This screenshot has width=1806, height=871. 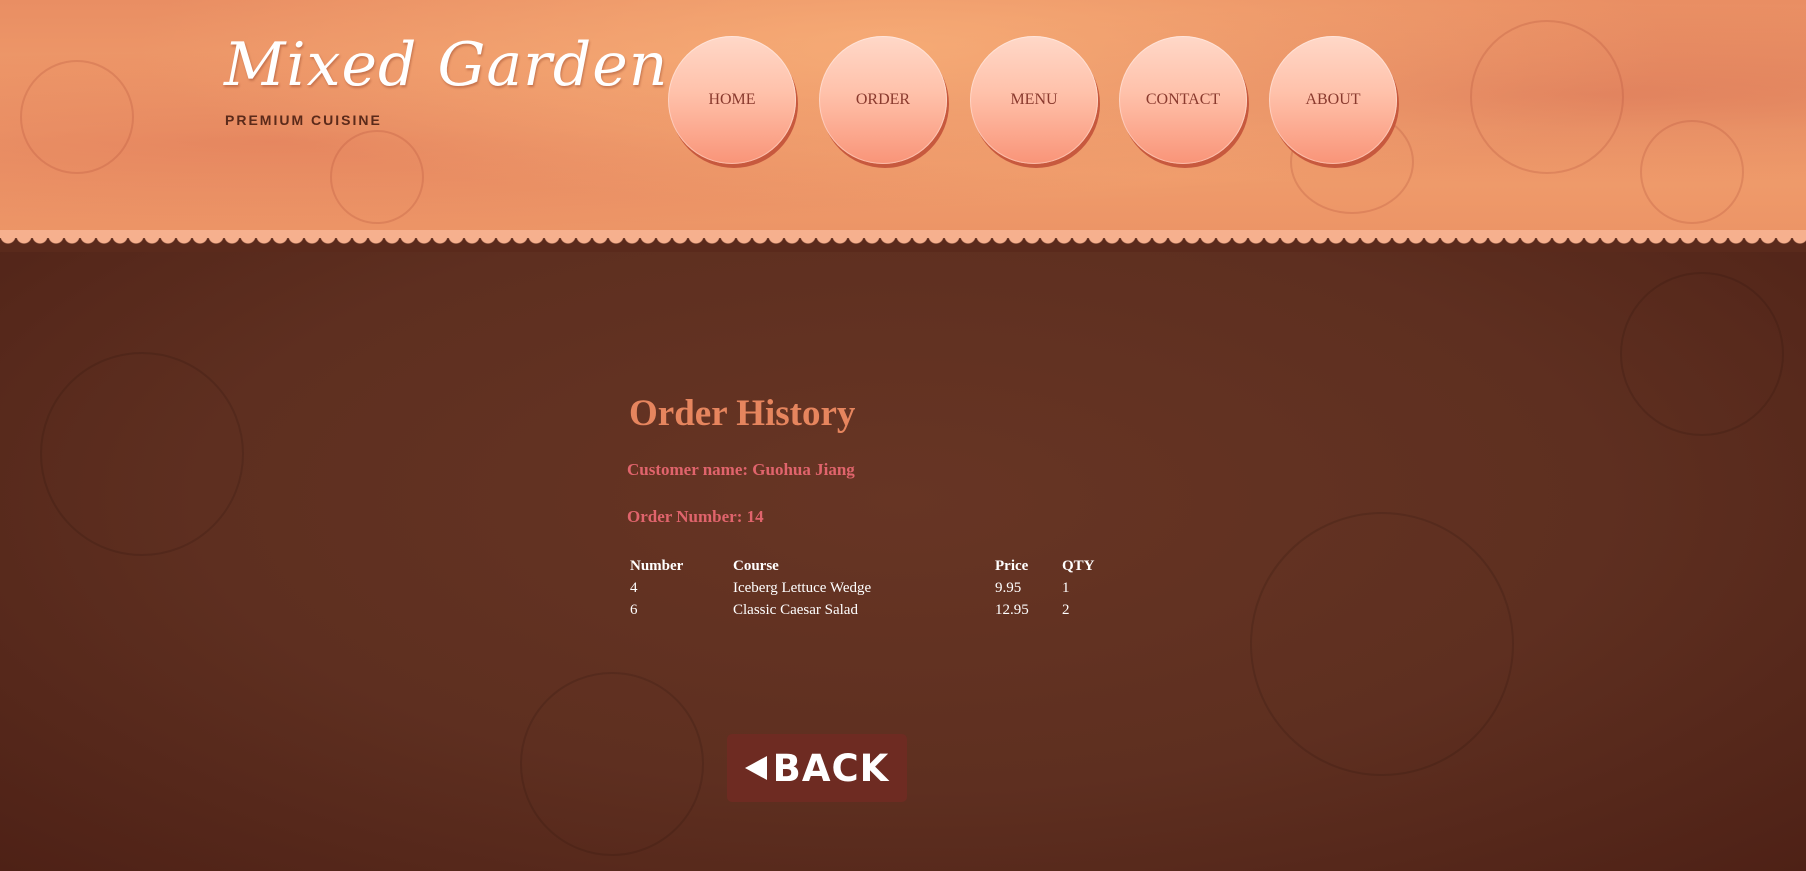 What do you see at coordinates (634, 610) in the screenshot?
I see `cell-number: 6` at bounding box center [634, 610].